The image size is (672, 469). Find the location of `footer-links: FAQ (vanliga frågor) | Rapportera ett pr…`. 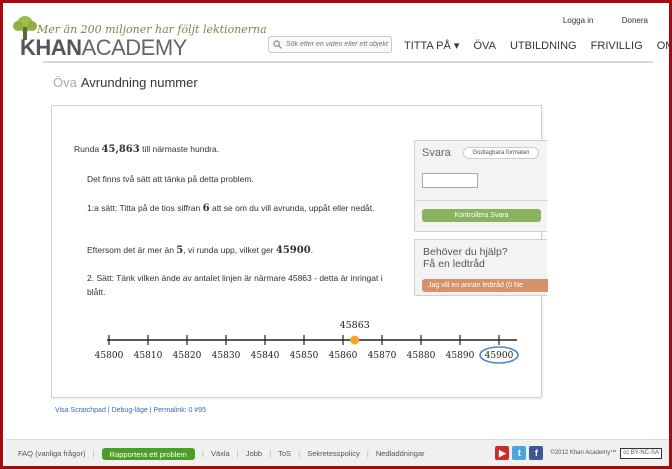

footer-links: FAQ (vanliga frågor) | Rapportera ett pr… is located at coordinates (221, 454).